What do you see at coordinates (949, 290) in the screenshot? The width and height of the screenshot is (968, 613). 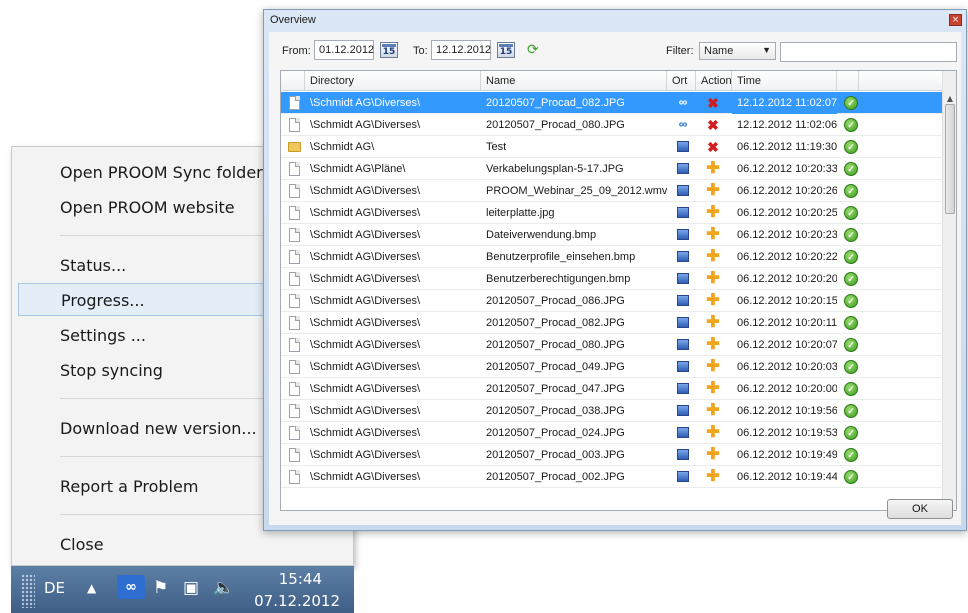 I see `table-vertical-scrollbar: ▲ ▼` at bounding box center [949, 290].